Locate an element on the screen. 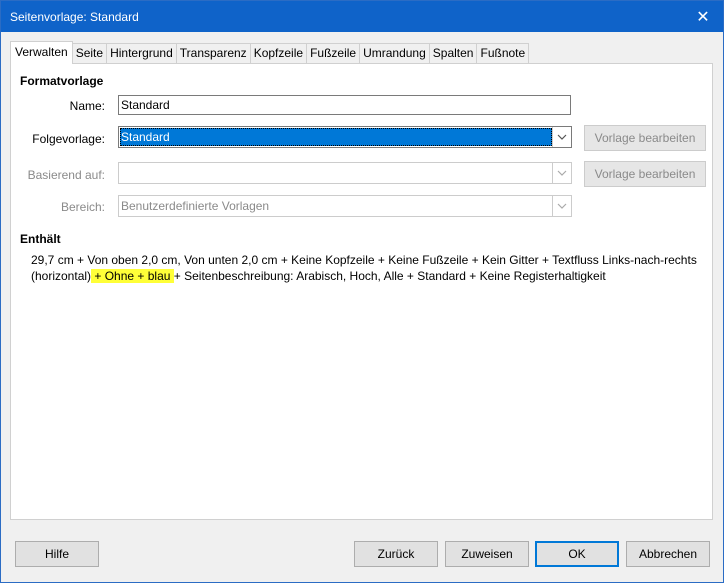 The width and height of the screenshot is (724, 583). edit-based-style-button: Vorlage bearbeiten is located at coordinates (645, 174).